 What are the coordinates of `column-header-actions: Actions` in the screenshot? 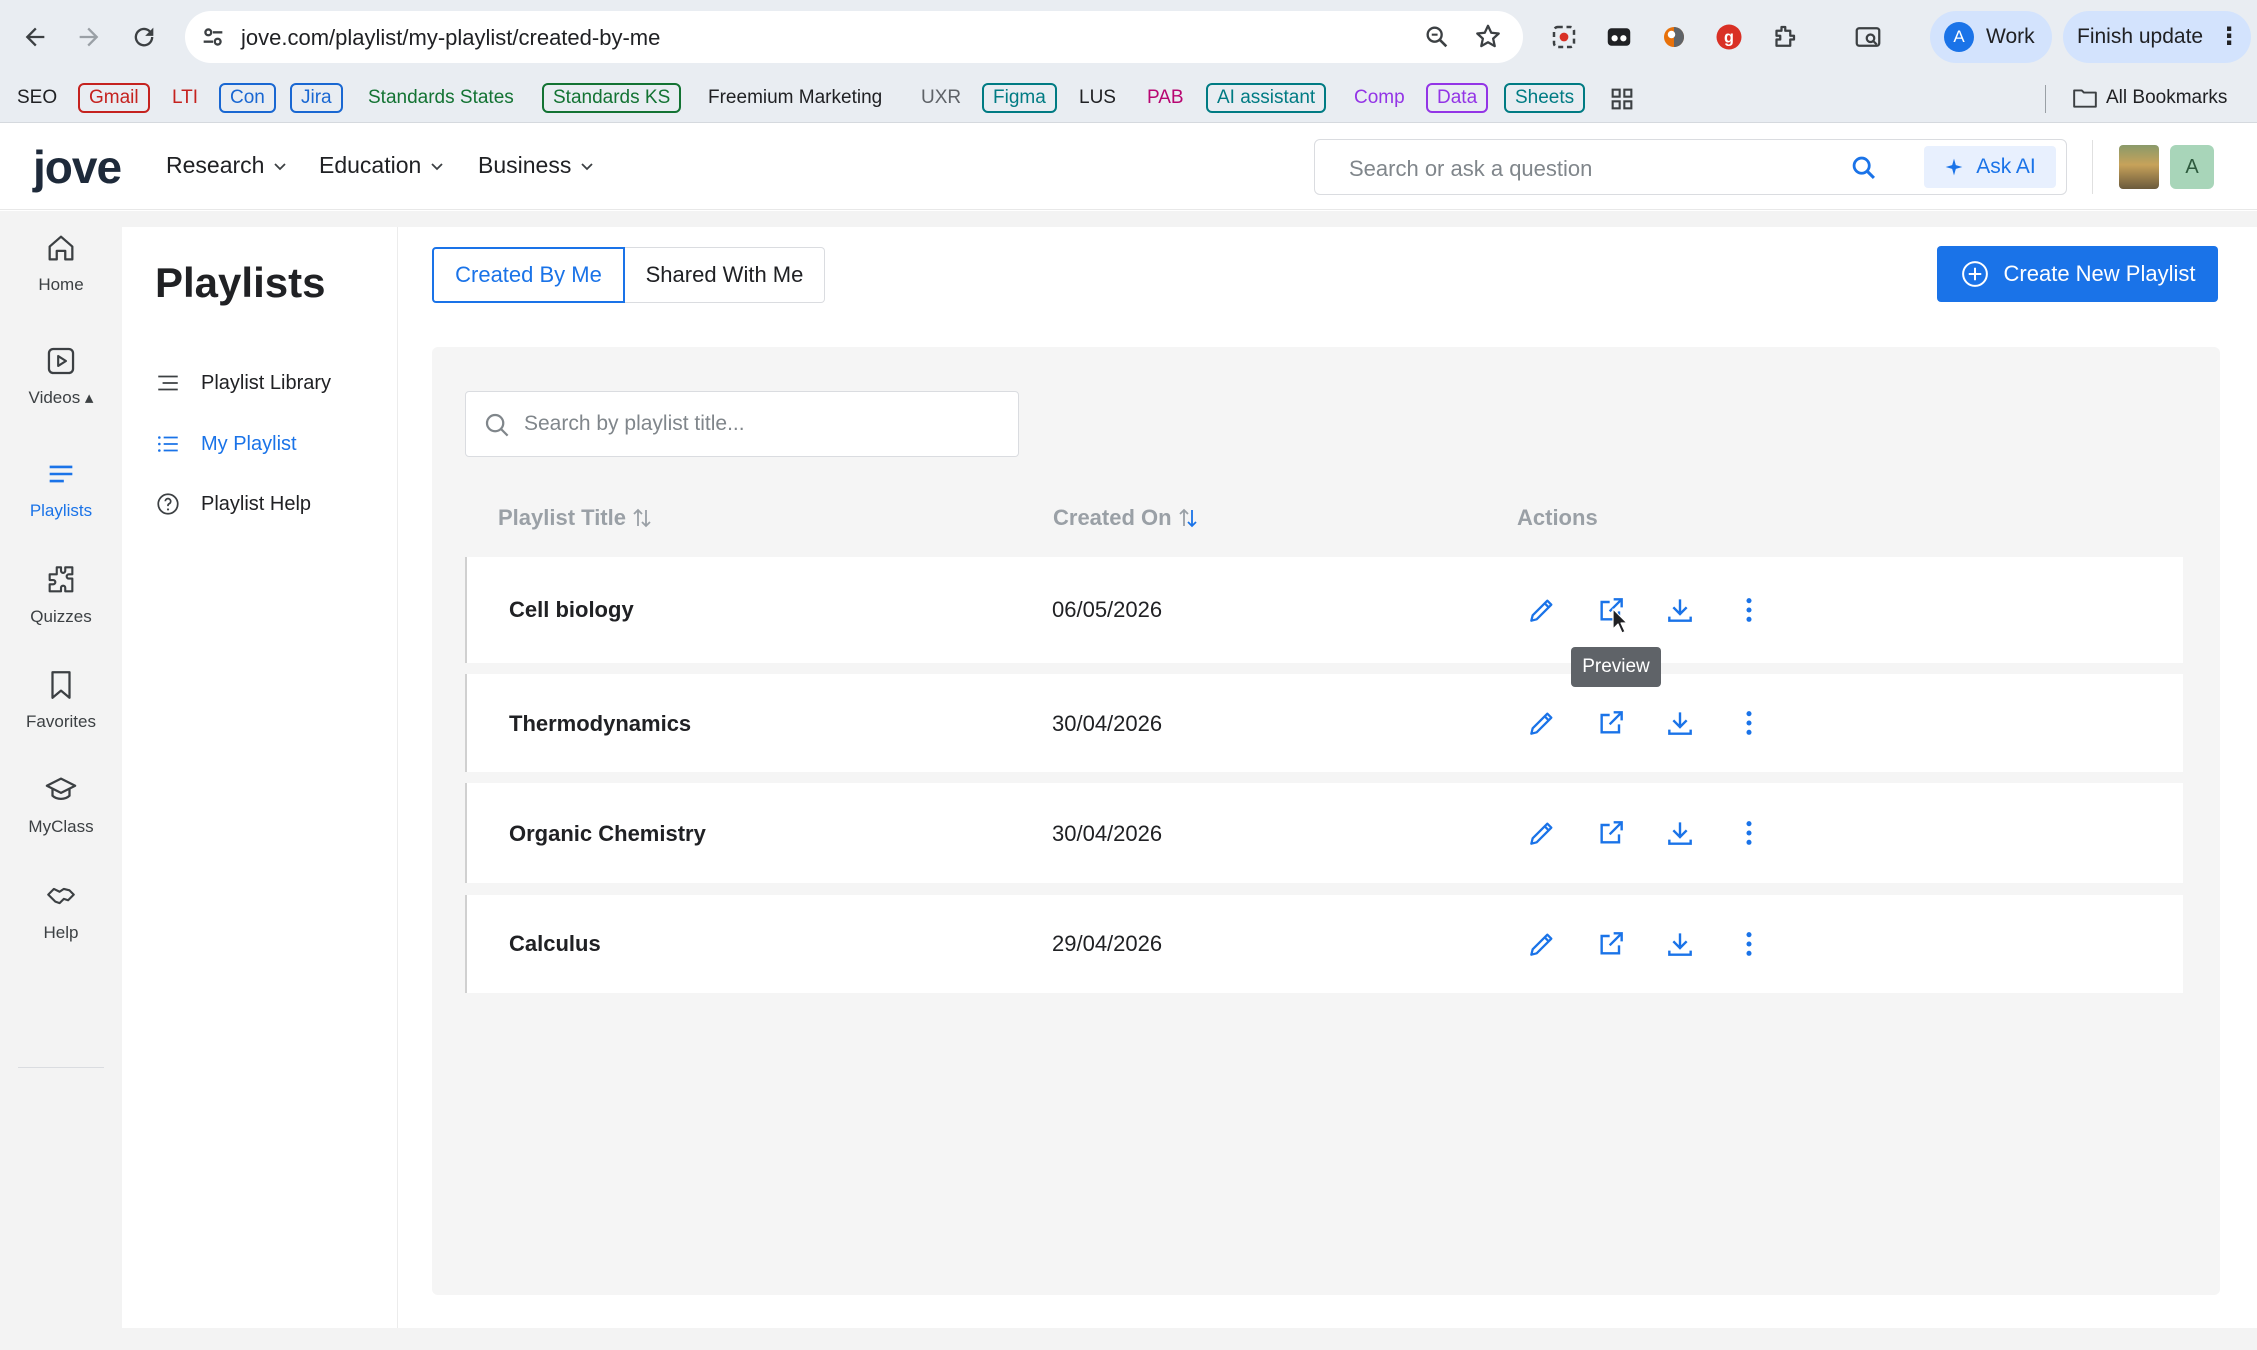 It's located at (1557, 517).